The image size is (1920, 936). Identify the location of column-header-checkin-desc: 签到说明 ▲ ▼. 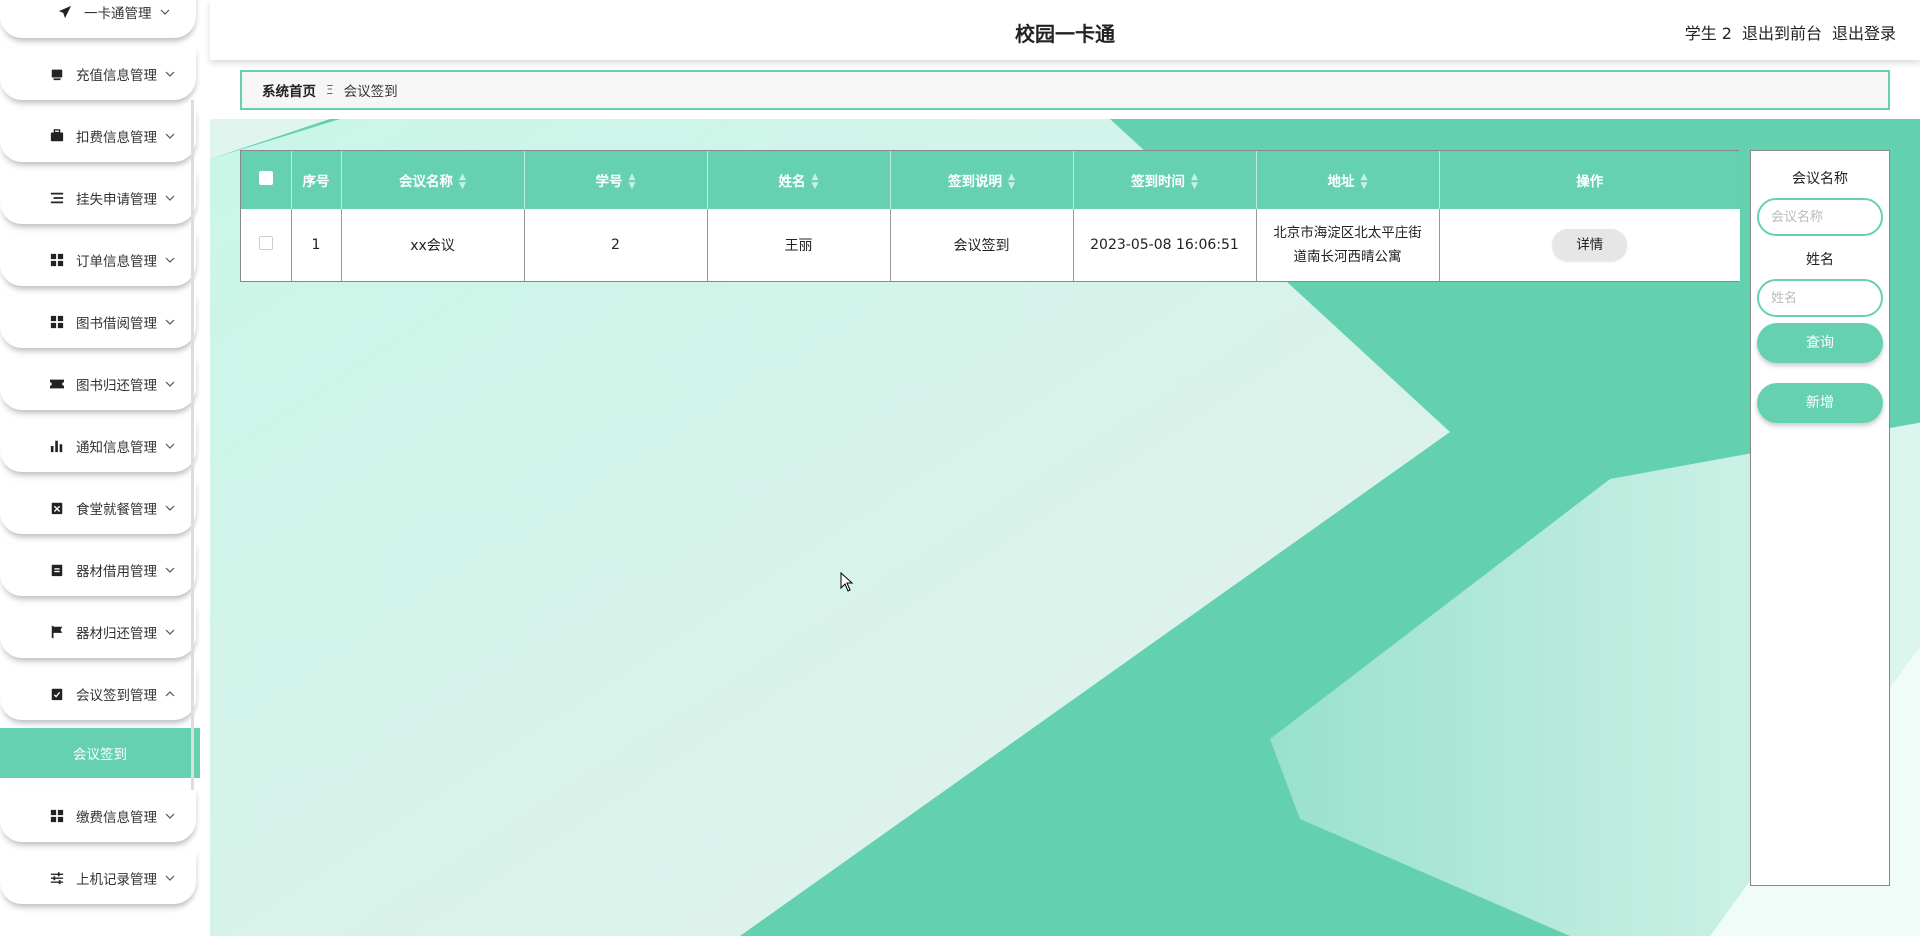
(982, 180).